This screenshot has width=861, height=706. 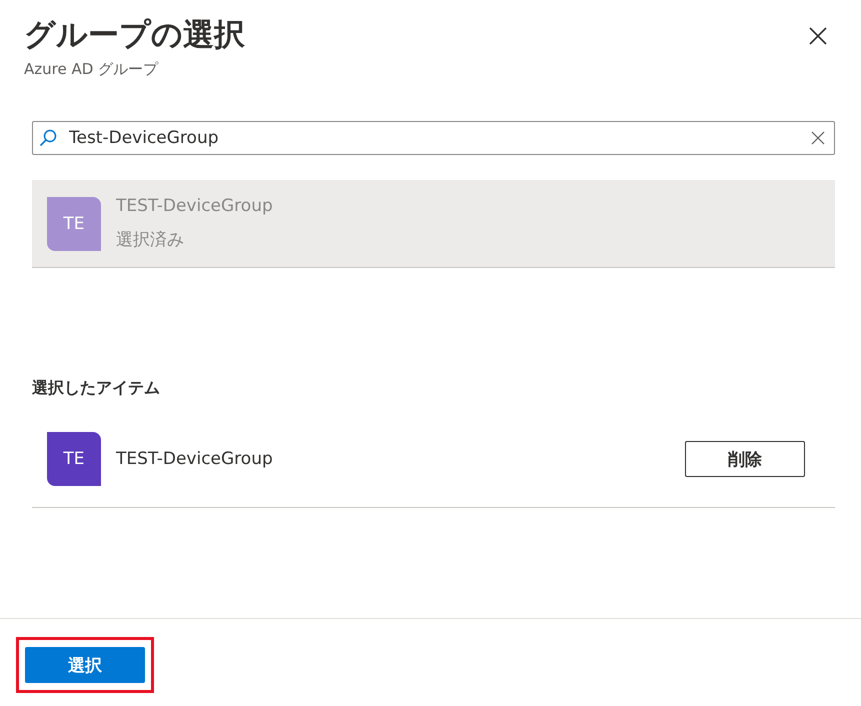 I want to click on clear-icon, so click(x=818, y=138).